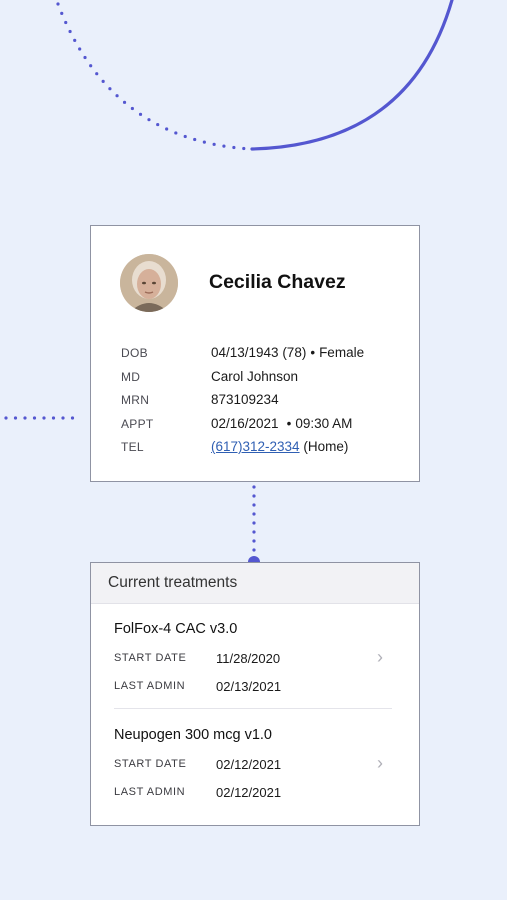 The height and width of the screenshot is (900, 507). Describe the element at coordinates (281, 423) in the screenshot. I see `info-value: 02/16/2021 • 09:30 AM` at that location.